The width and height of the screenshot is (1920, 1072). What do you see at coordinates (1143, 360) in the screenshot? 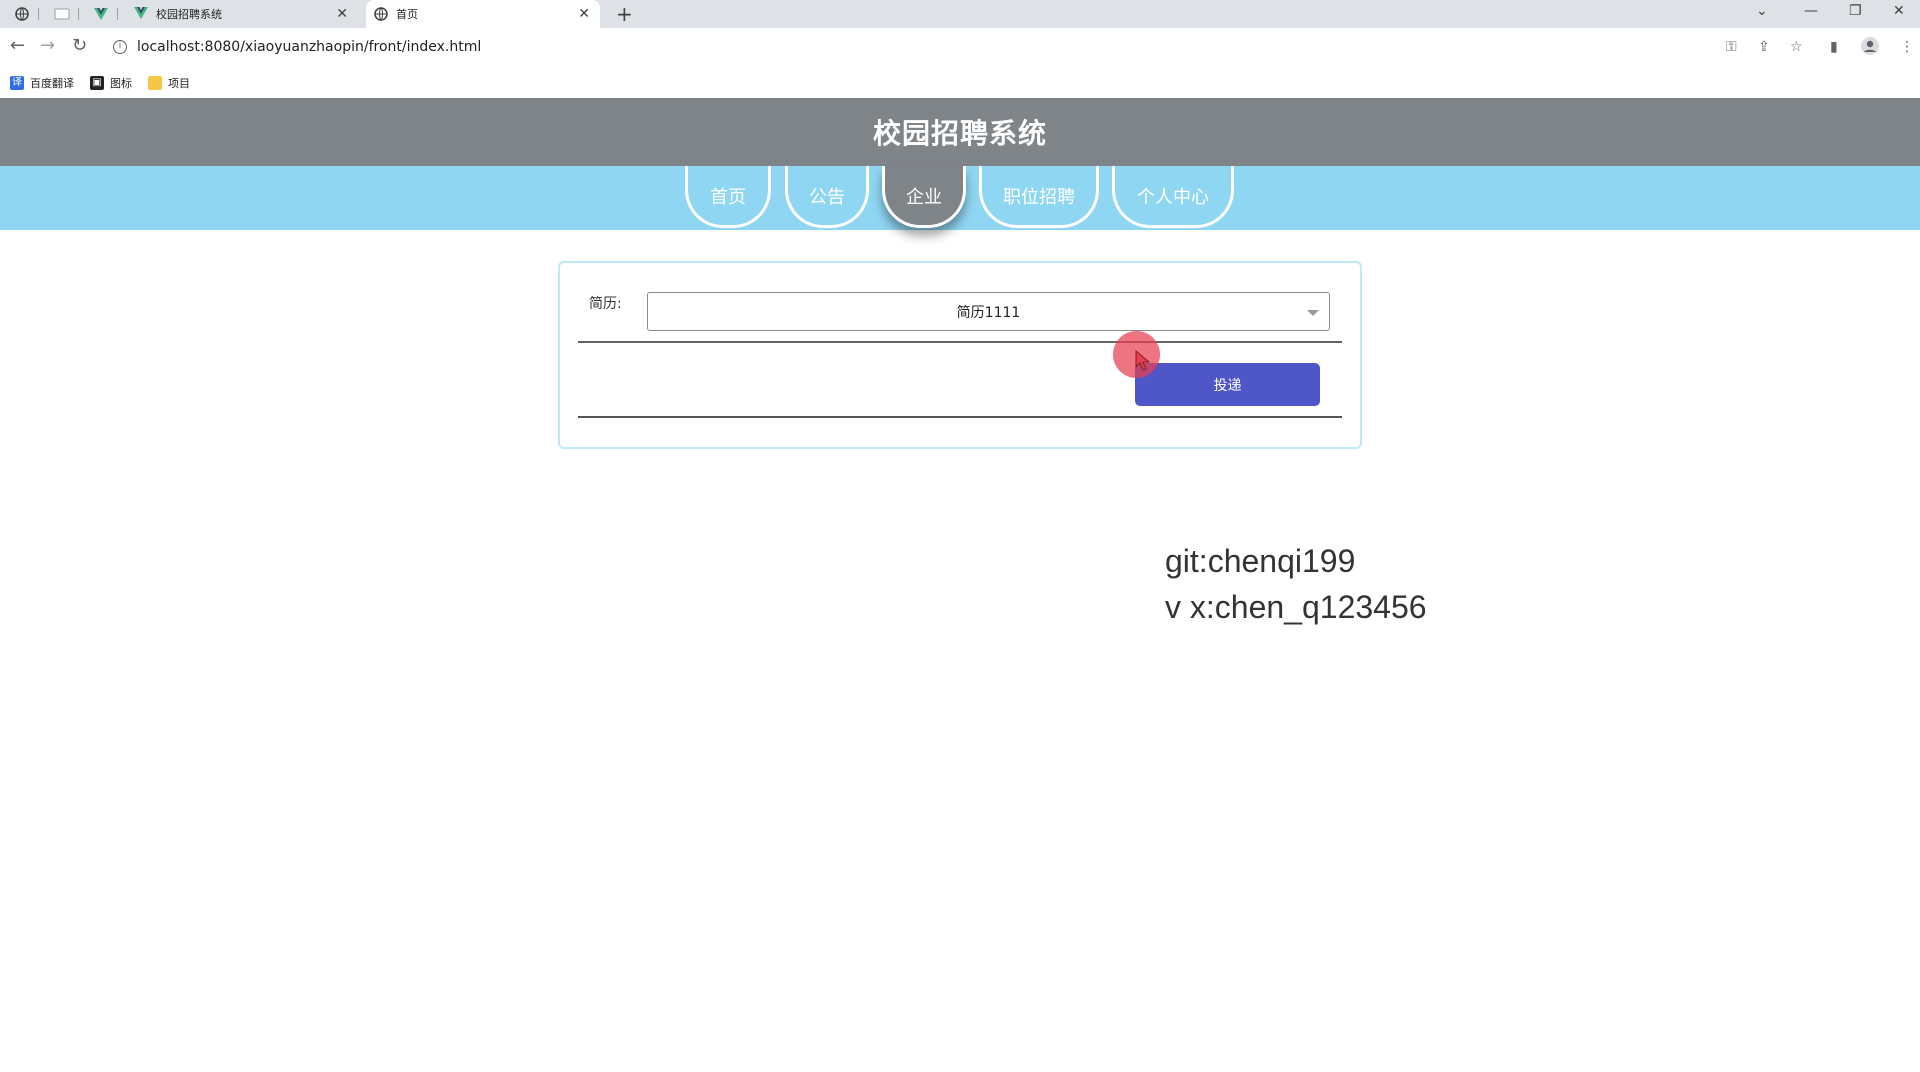
I see `mouse-cursor-icon` at bounding box center [1143, 360].